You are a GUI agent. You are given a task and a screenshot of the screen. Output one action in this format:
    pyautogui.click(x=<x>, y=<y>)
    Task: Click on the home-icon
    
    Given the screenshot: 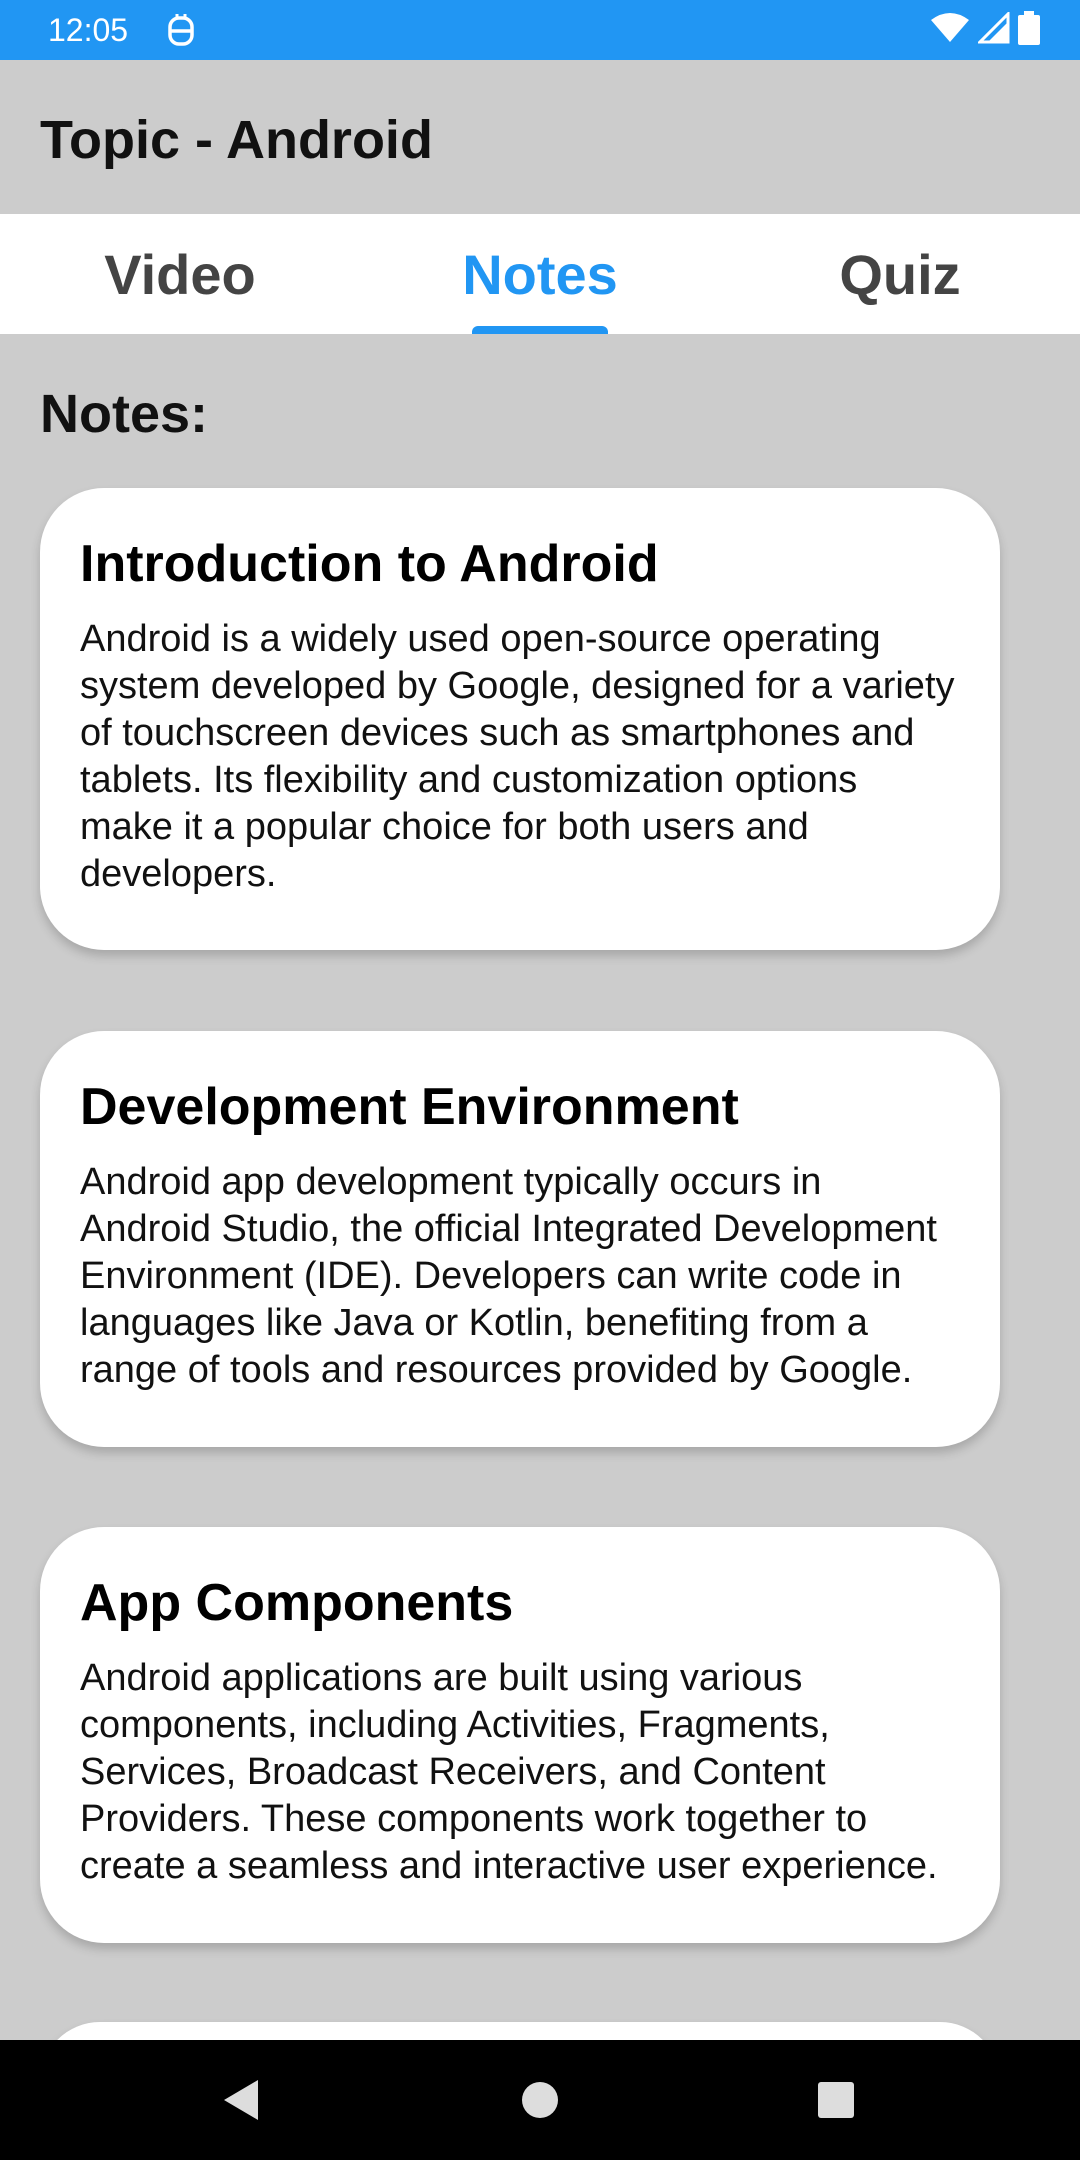 What is the action you would take?
    pyautogui.click(x=540, y=2100)
    